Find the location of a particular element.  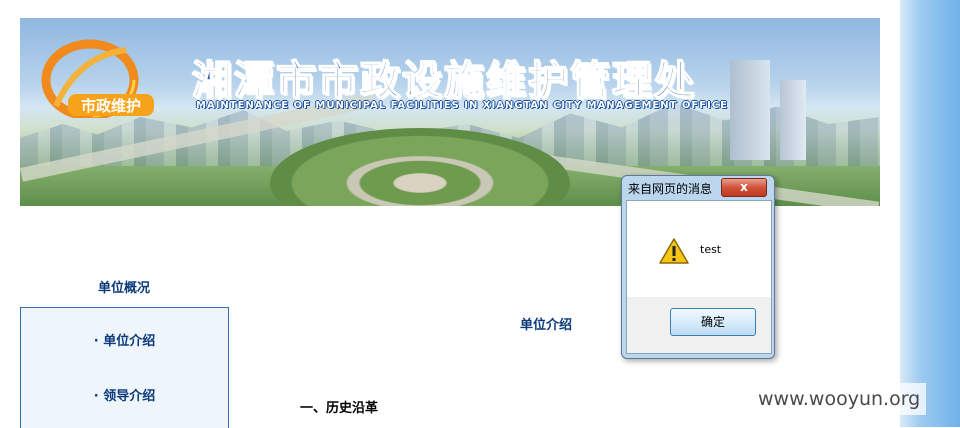

sidebar-nav: · 单位介绍 · 领导介绍 is located at coordinates (124, 367).